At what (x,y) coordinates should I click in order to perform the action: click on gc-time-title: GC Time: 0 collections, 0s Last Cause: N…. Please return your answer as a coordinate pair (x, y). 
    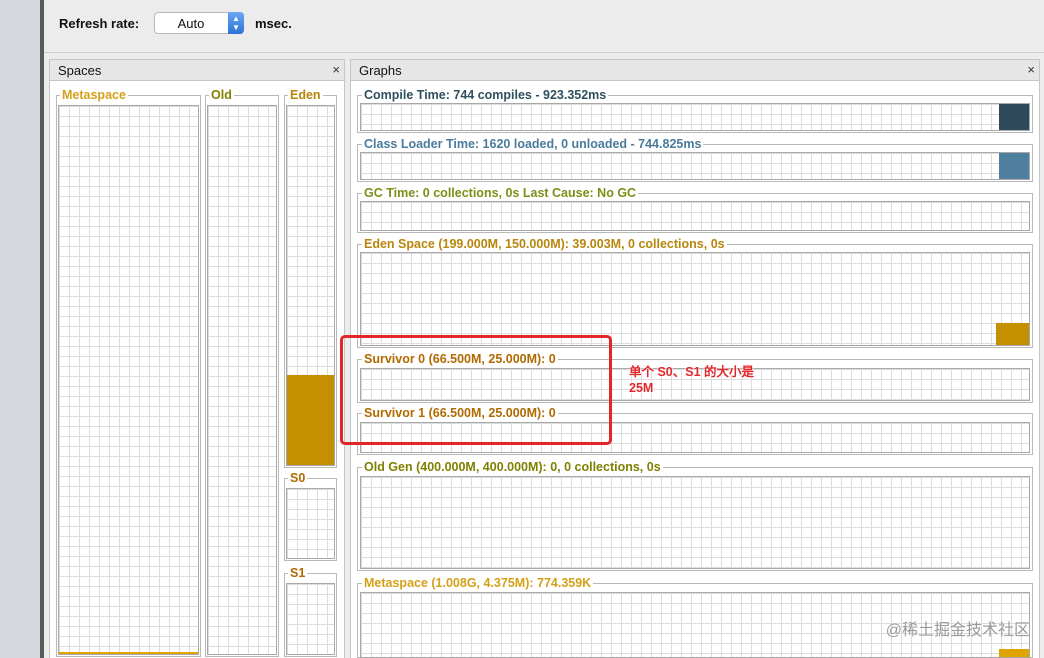
    Looking at the image, I should click on (500, 193).